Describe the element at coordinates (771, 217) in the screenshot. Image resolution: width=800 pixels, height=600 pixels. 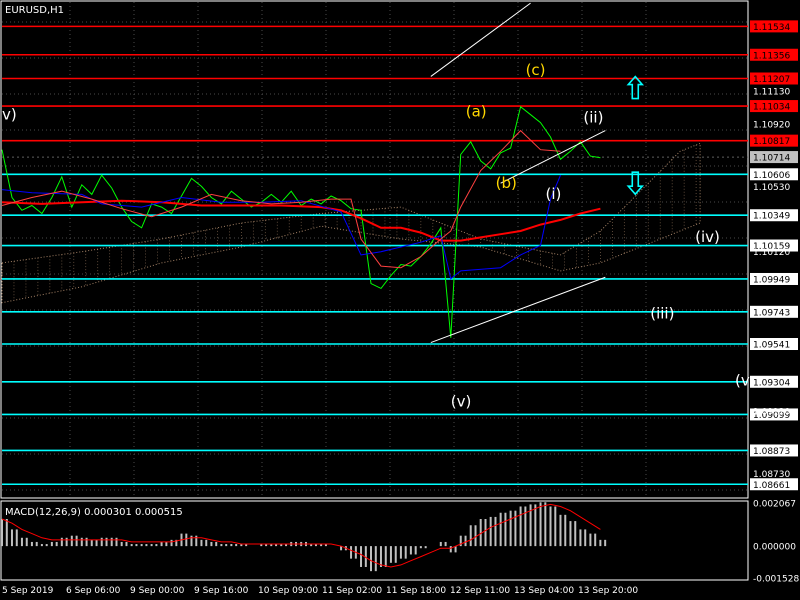
I see `price-level-label: 1.10349` at that location.